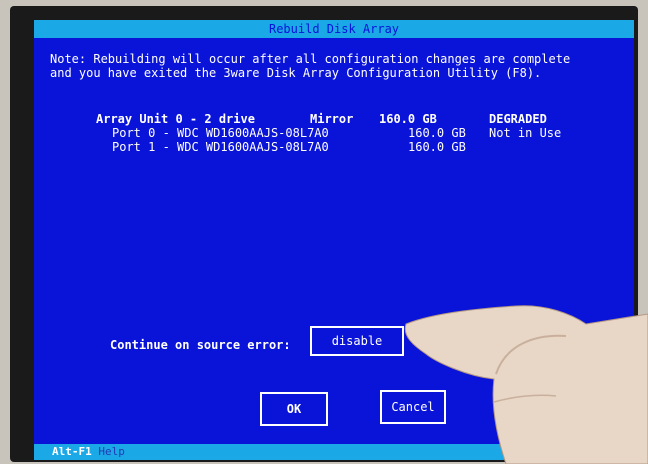 Image resolution: width=648 pixels, height=464 pixels. I want to click on window-title: Rebuild Disk Array, so click(334, 29).